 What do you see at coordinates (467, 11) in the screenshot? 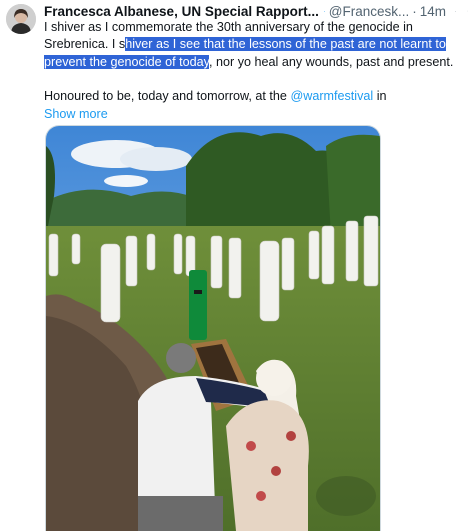
I see `more-options-icon` at bounding box center [467, 11].